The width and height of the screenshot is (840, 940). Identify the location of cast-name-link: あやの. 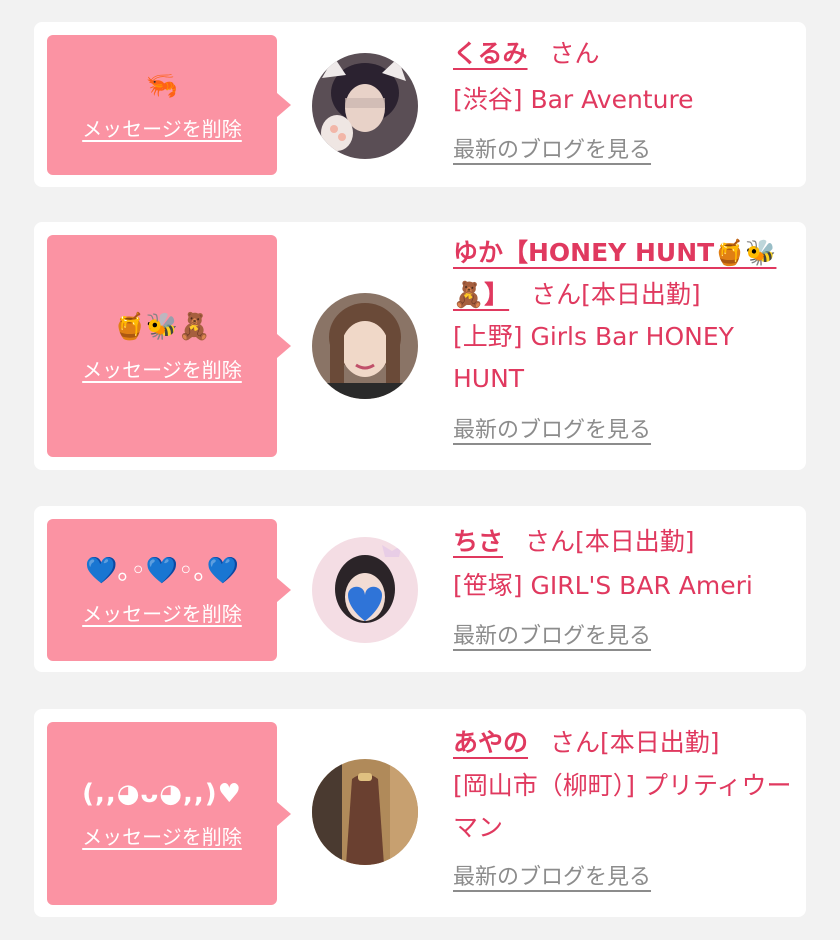
(490, 742).